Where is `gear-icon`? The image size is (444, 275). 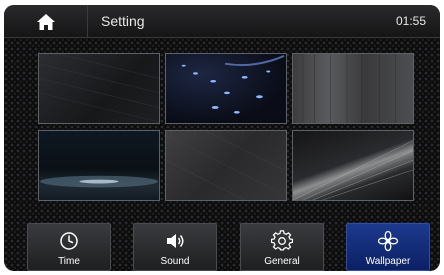 gear-icon is located at coordinates (282, 240).